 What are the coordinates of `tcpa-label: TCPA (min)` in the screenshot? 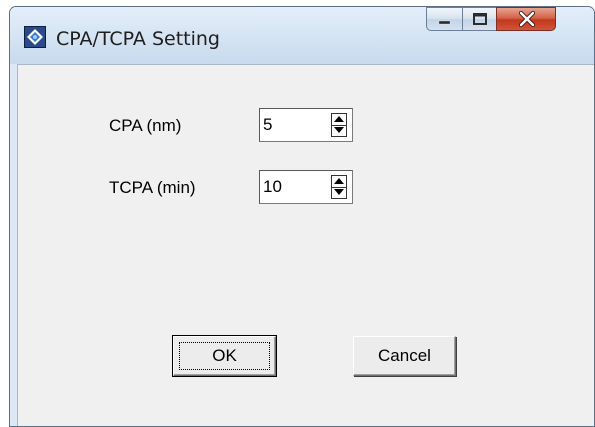 It's located at (152, 187).